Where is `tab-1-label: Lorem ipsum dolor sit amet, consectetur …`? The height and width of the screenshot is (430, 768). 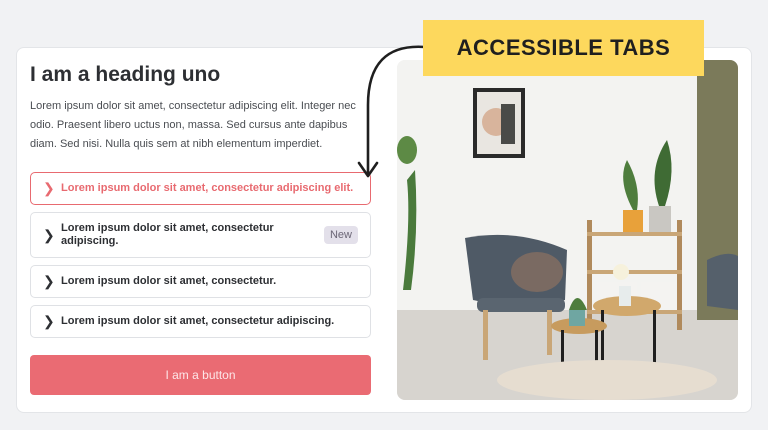 tab-1-label: Lorem ipsum dolor sit amet, consectetur … is located at coordinates (207, 188).